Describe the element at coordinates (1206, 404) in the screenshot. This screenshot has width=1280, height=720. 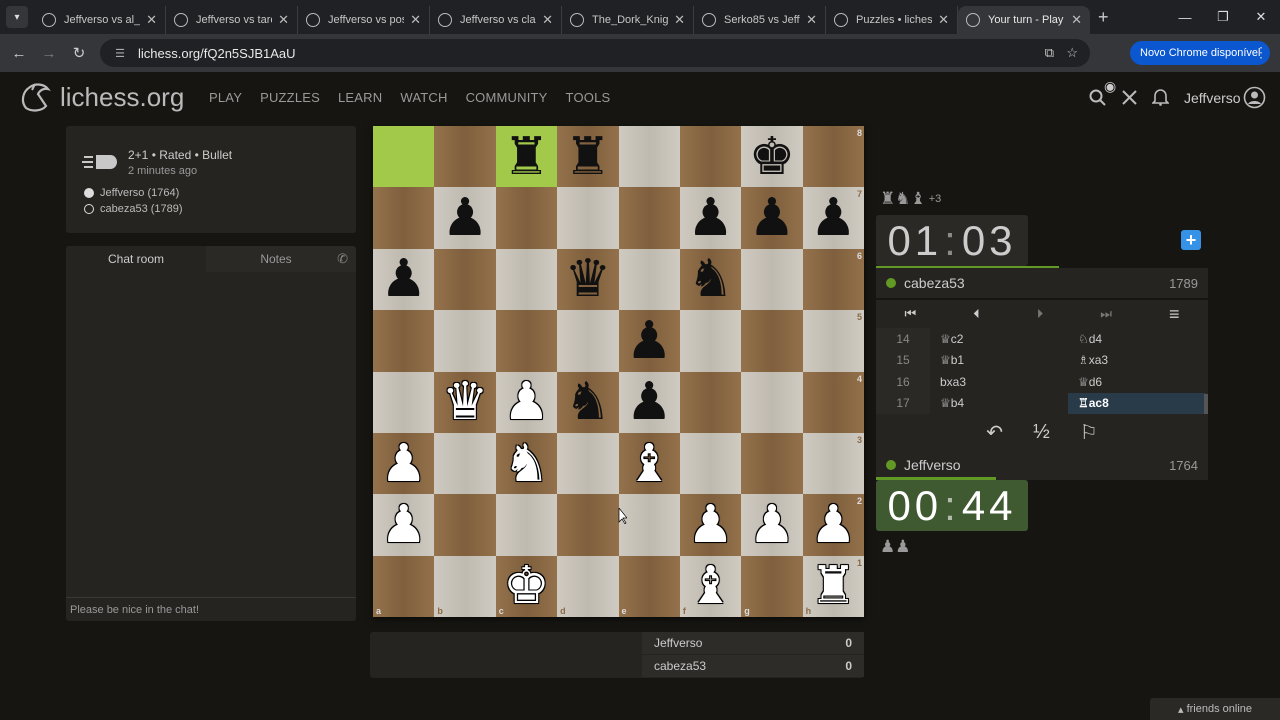
I see `move-list-scrollbar` at that location.